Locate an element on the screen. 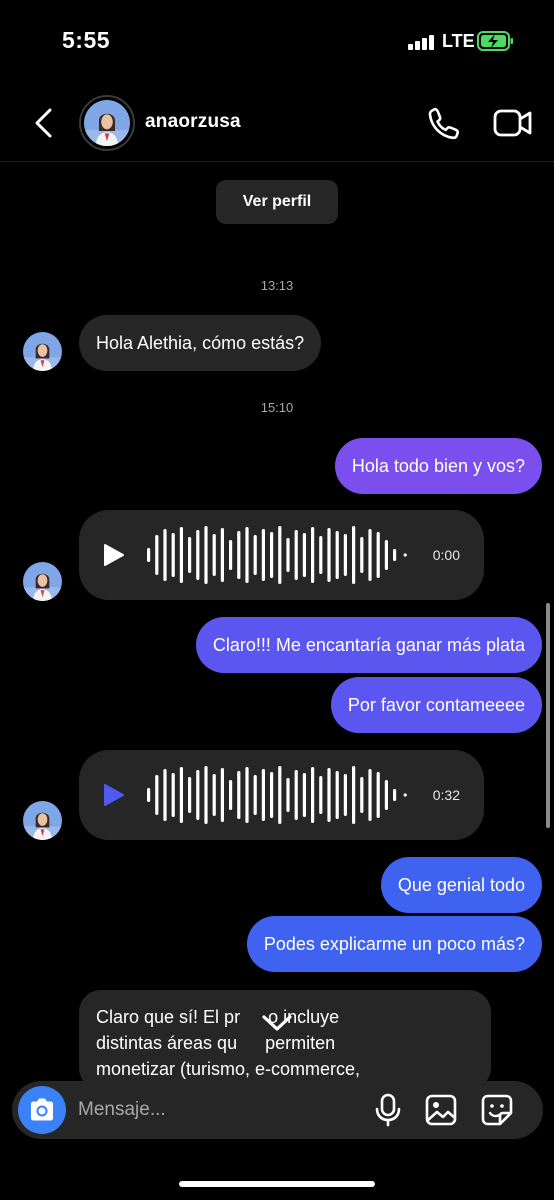  message-timestamp: 15:10 is located at coordinates (277, 407).